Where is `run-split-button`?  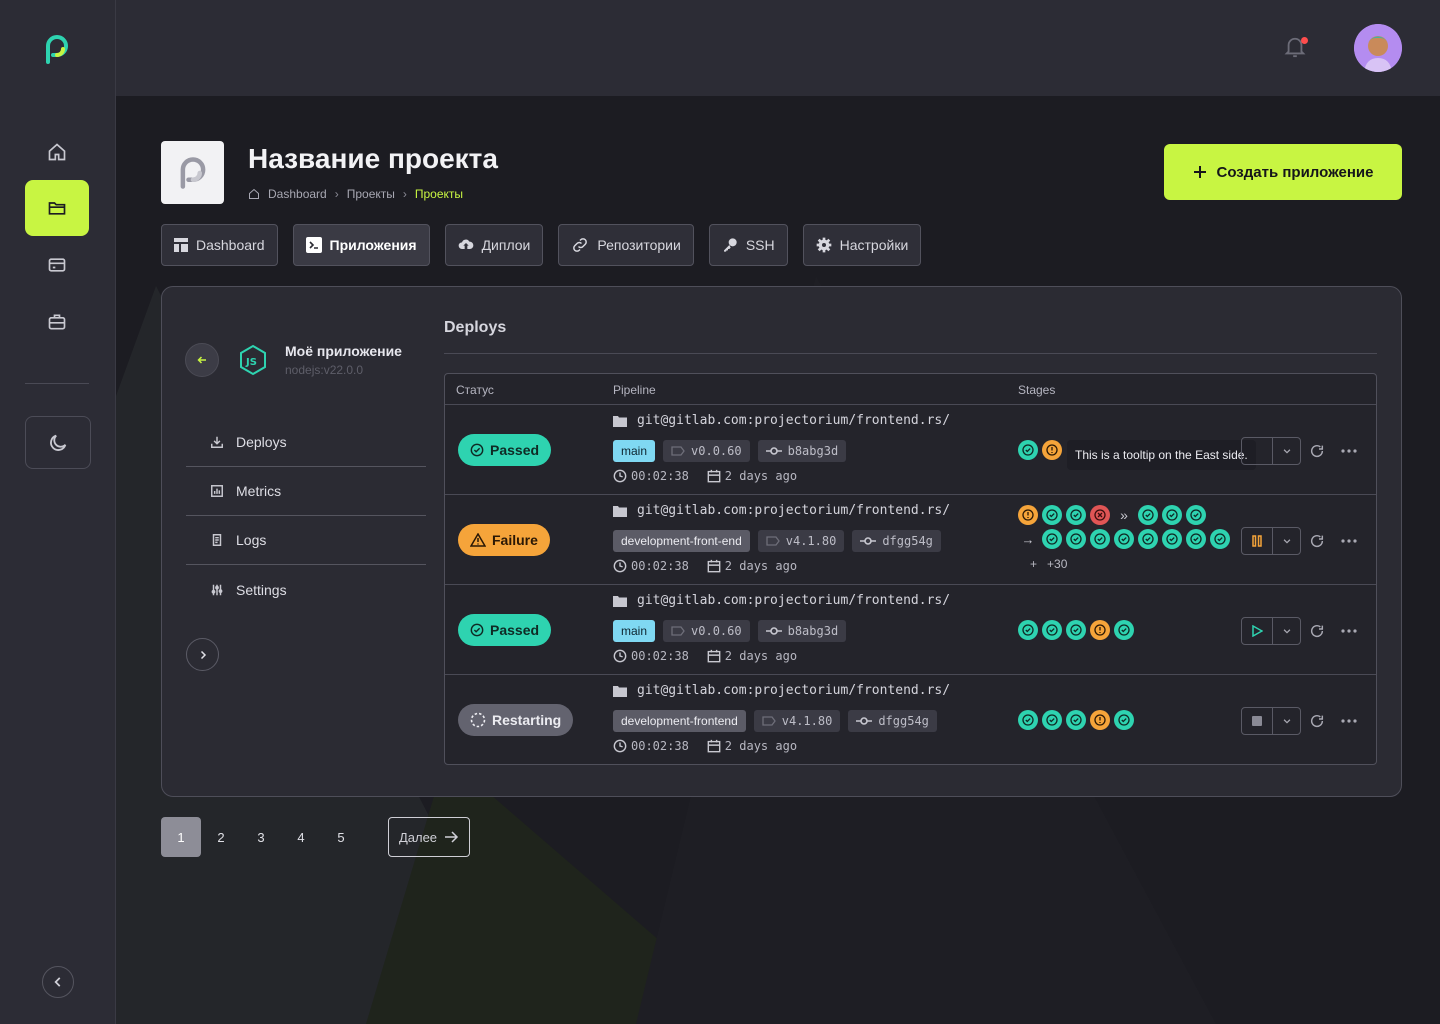
run-split-button is located at coordinates (1271, 451).